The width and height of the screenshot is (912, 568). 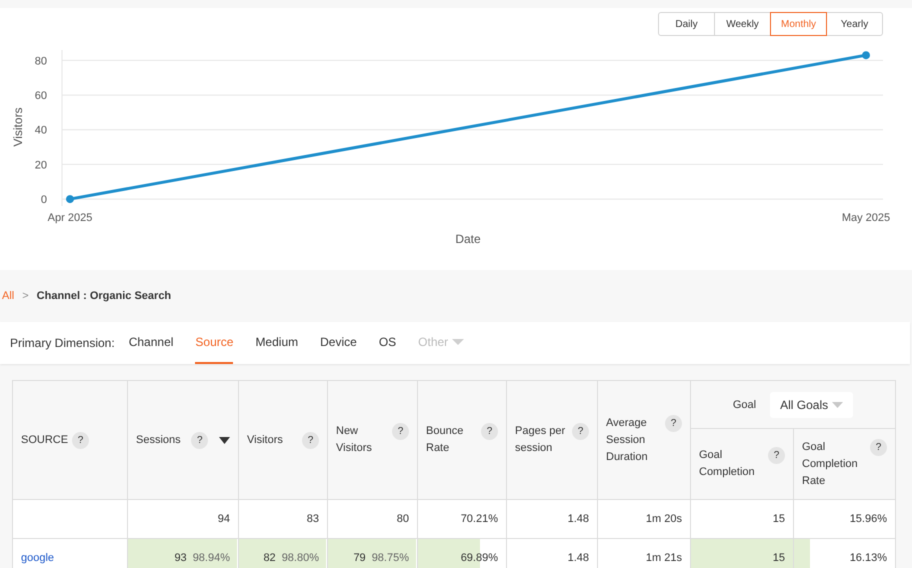 What do you see at coordinates (468, 239) in the screenshot?
I see `x-axis-title: Date` at bounding box center [468, 239].